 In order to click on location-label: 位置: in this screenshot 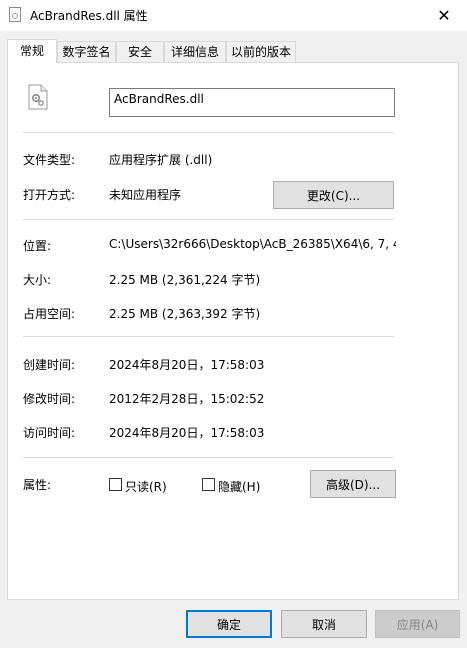, I will do `click(37, 246)`.